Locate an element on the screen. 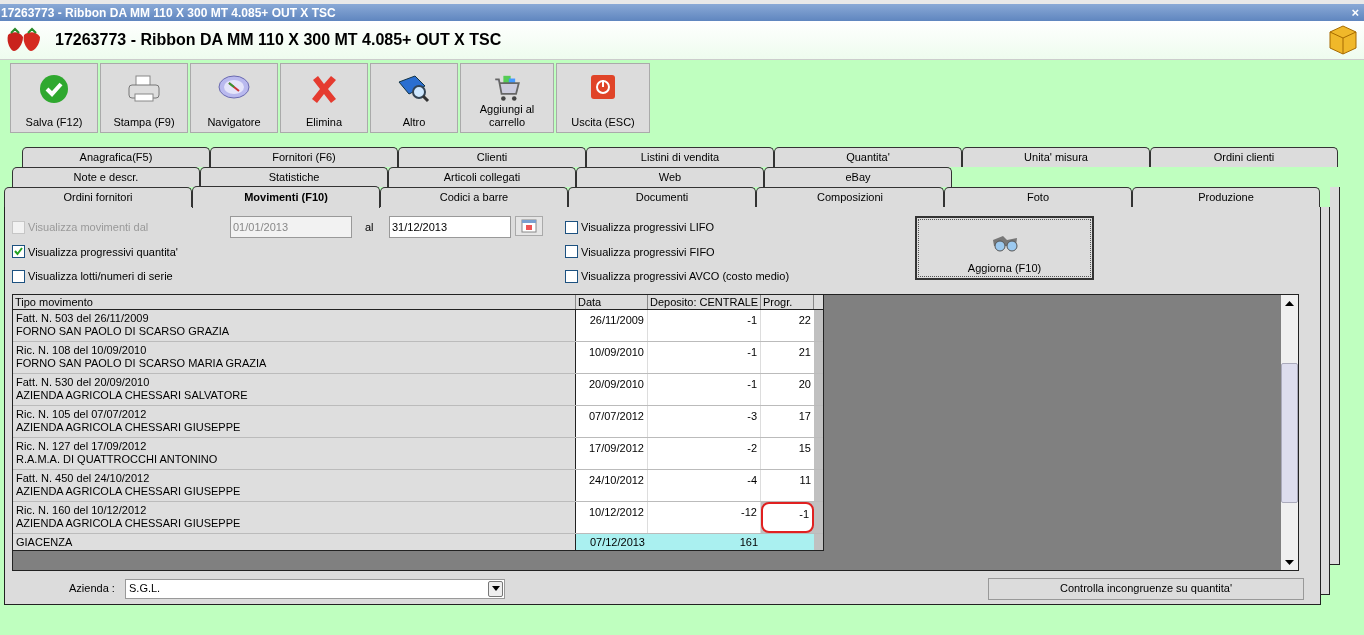  checkbox-label: Visualizza progressivi quantita' is located at coordinates (103, 252).